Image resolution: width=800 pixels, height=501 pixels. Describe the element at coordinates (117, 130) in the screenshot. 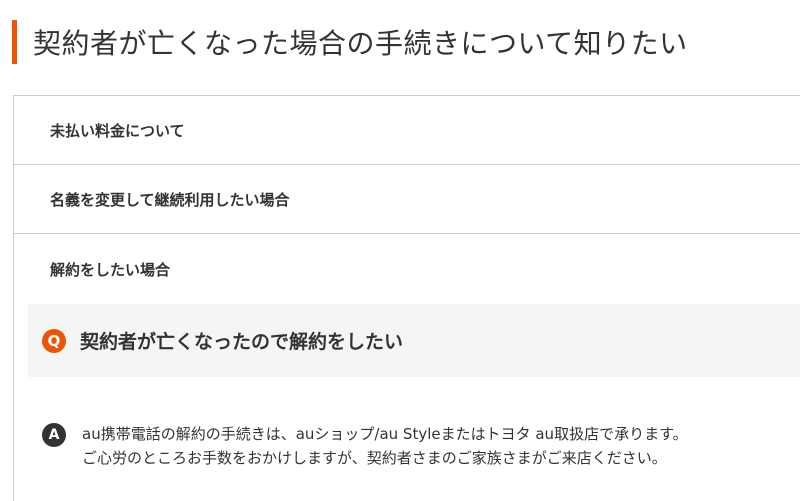

I see `accordion-item-label: 未払い料金について` at that location.